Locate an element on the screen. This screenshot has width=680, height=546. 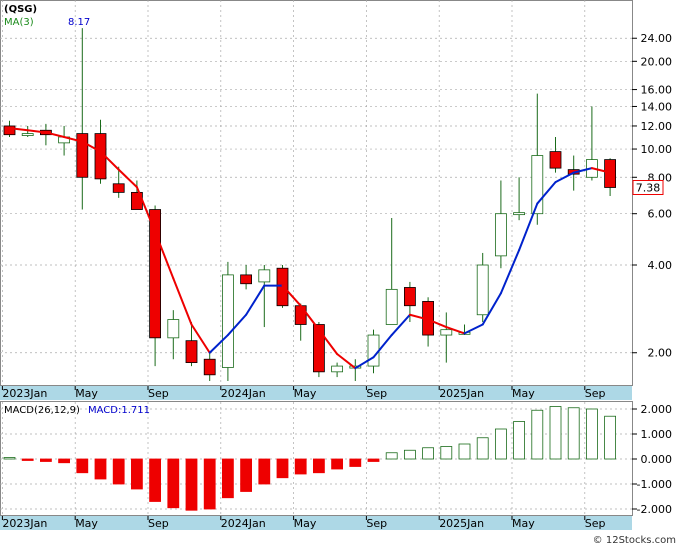
macd-axis-labels: -2.000 -1.000 0.000 1.000 2.000 is located at coordinates (652, 459).